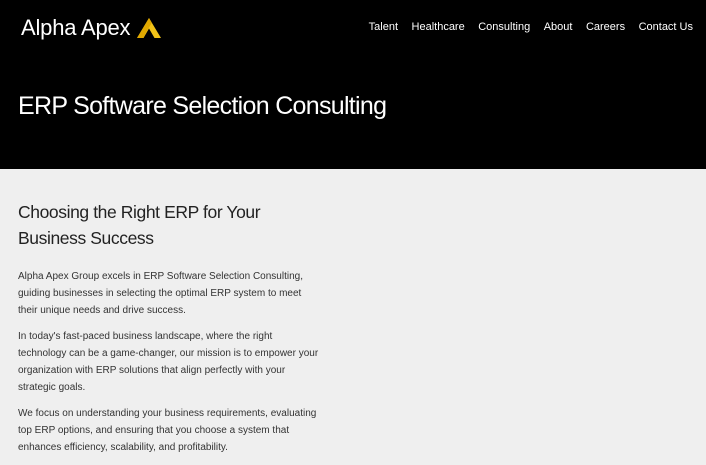  What do you see at coordinates (504, 27) in the screenshot?
I see `nav-link-consulting: Consulting` at bounding box center [504, 27].